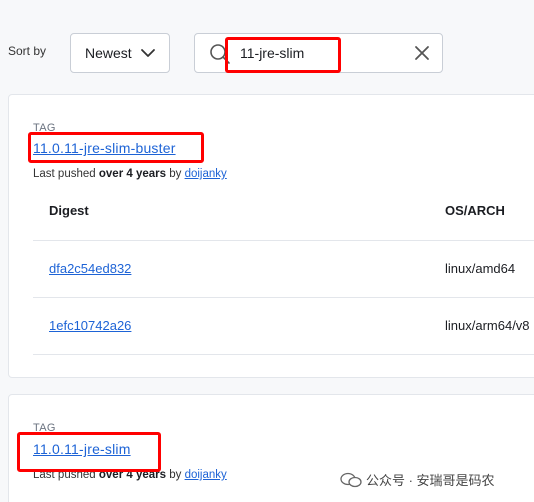 This screenshot has width=534, height=502. I want to click on pushed-age: over 4 years, so click(132, 174).